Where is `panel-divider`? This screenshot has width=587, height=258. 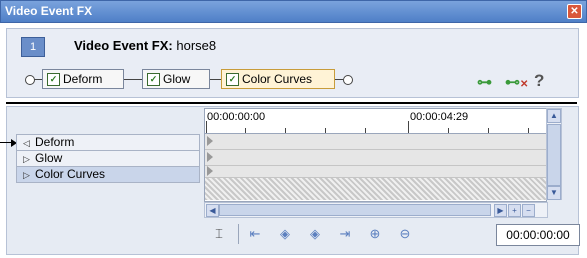 panel-divider is located at coordinates (291, 103).